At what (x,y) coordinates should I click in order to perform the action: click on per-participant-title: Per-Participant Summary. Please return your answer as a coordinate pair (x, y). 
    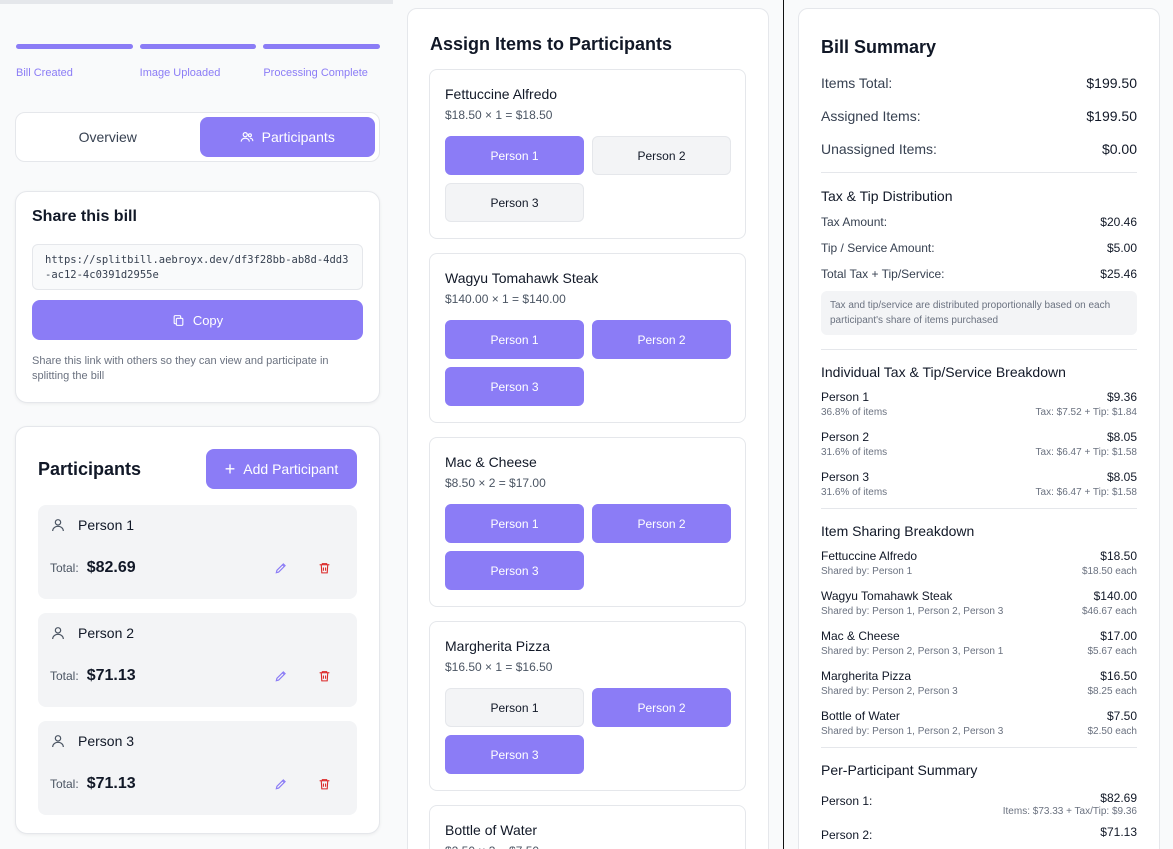
    Looking at the image, I should click on (899, 770).